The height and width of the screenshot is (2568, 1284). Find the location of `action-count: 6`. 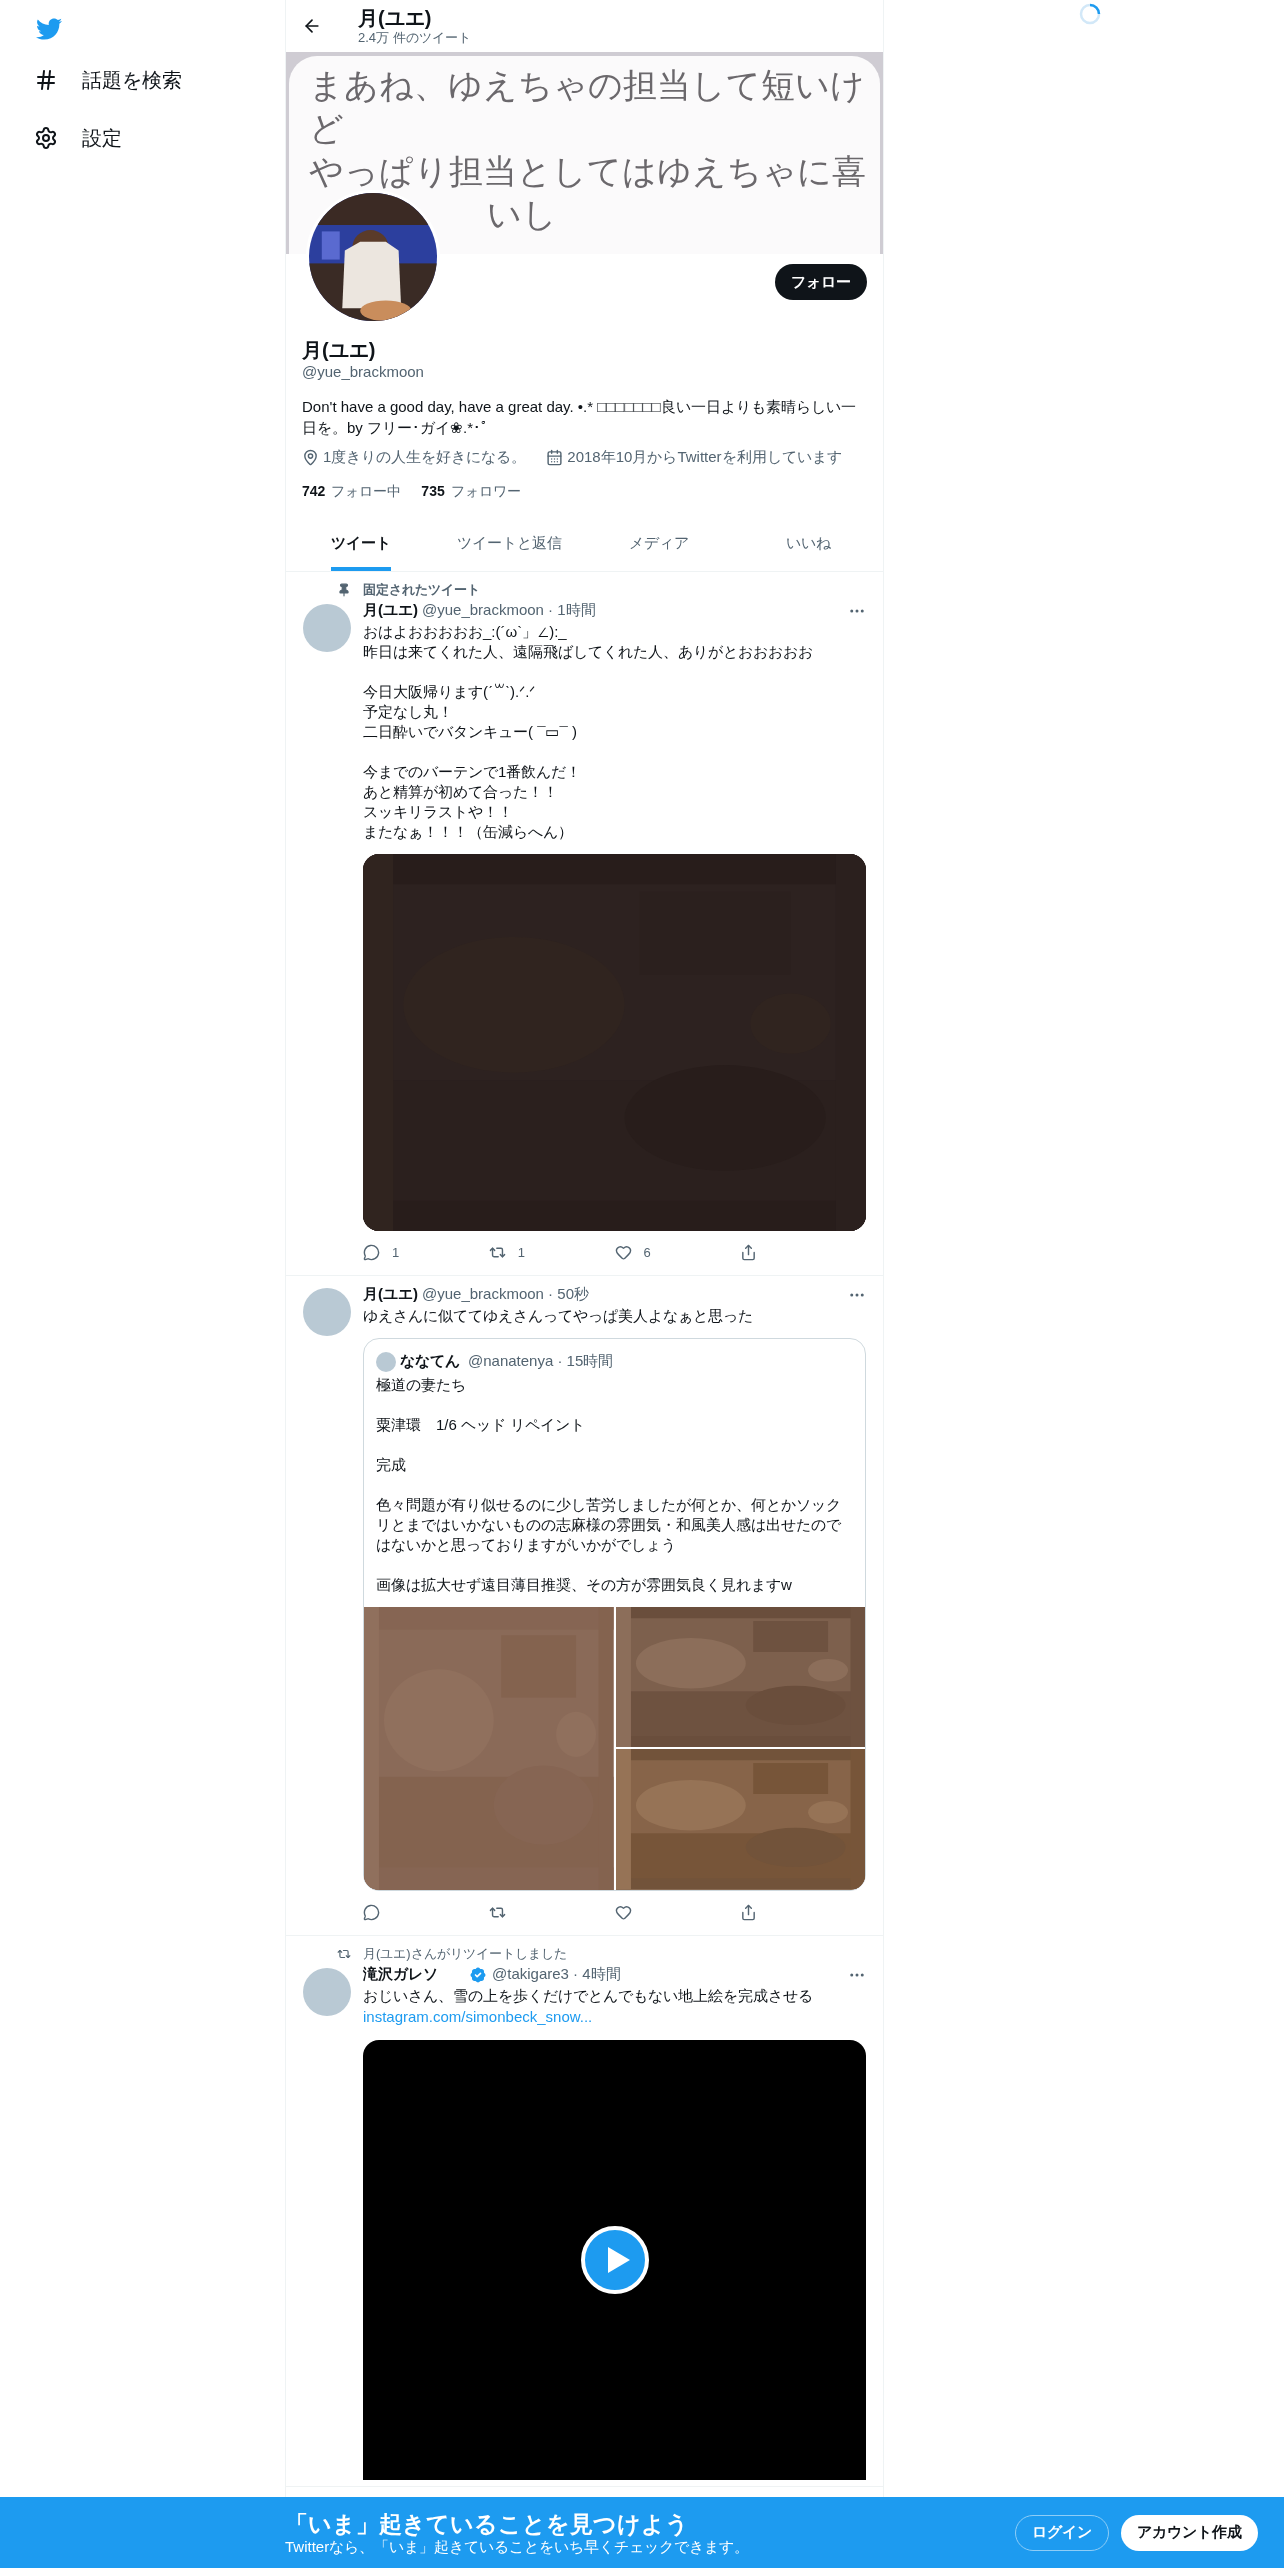

action-count: 6 is located at coordinates (647, 1252).